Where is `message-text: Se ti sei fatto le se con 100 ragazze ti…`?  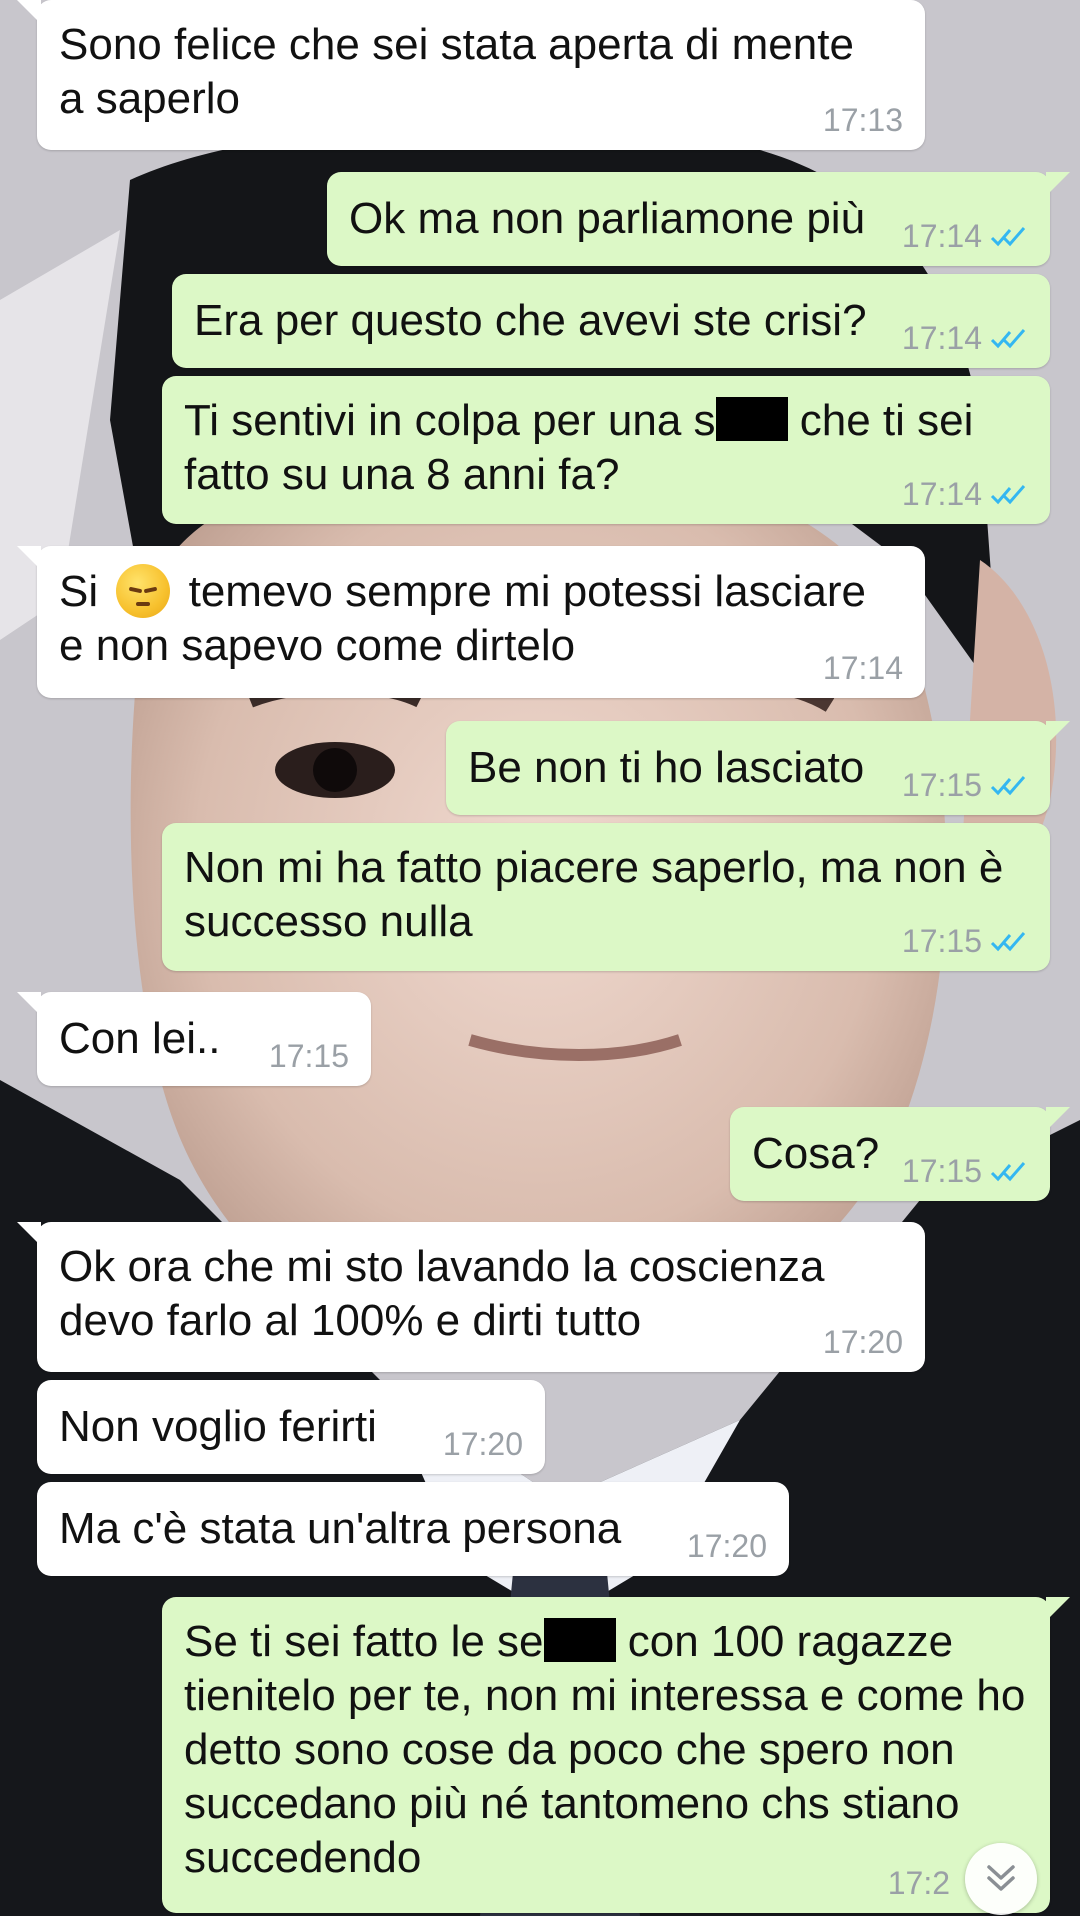
message-text: Se ti sei fatto le se con 100 ragazze ti… is located at coordinates (605, 1749).